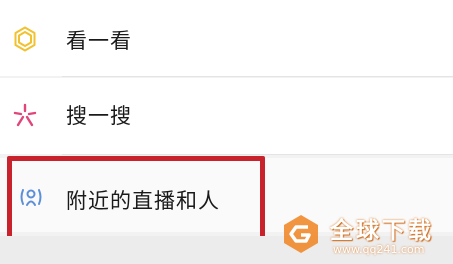  I want to click on watermark: 全球下载 www.qq241.com, so click(365, 236).